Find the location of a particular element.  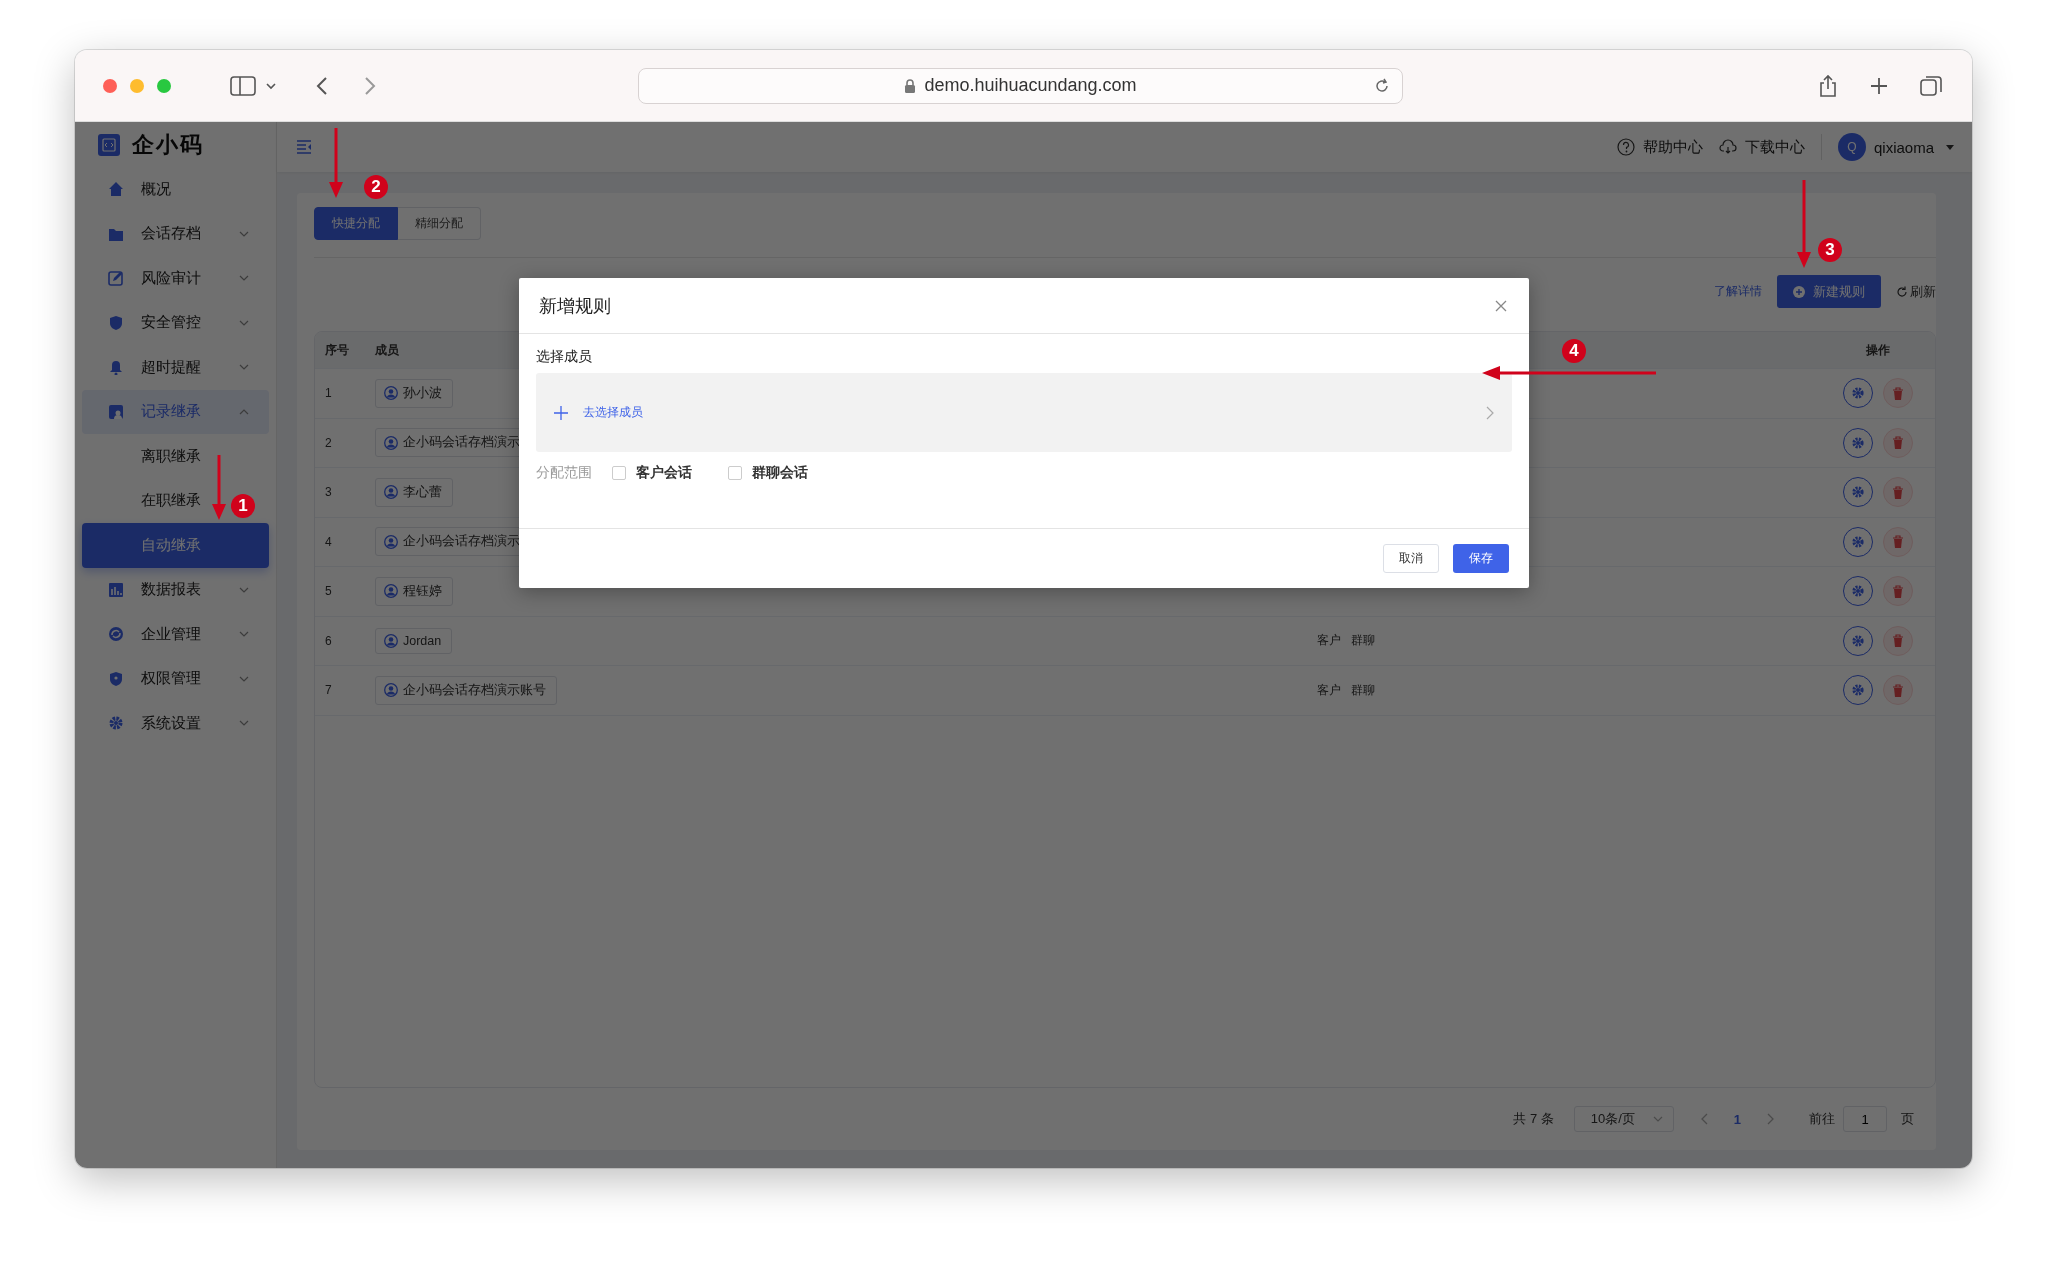

edit-icon is located at coordinates (116, 278).